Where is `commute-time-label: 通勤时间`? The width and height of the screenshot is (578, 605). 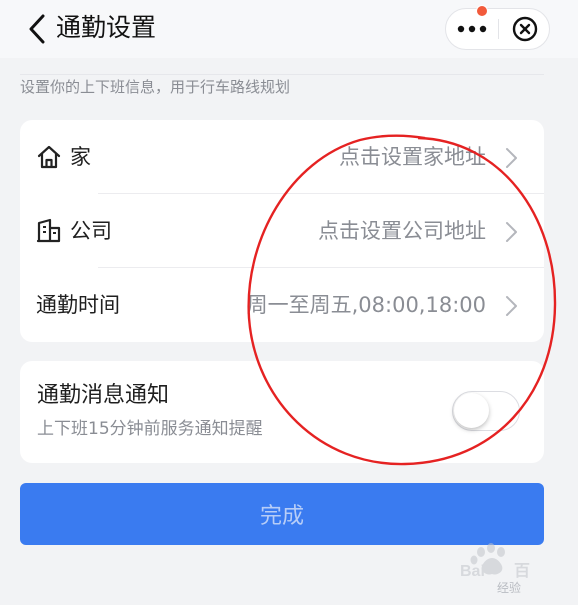
commute-time-label: 通勤时间 is located at coordinates (78, 305).